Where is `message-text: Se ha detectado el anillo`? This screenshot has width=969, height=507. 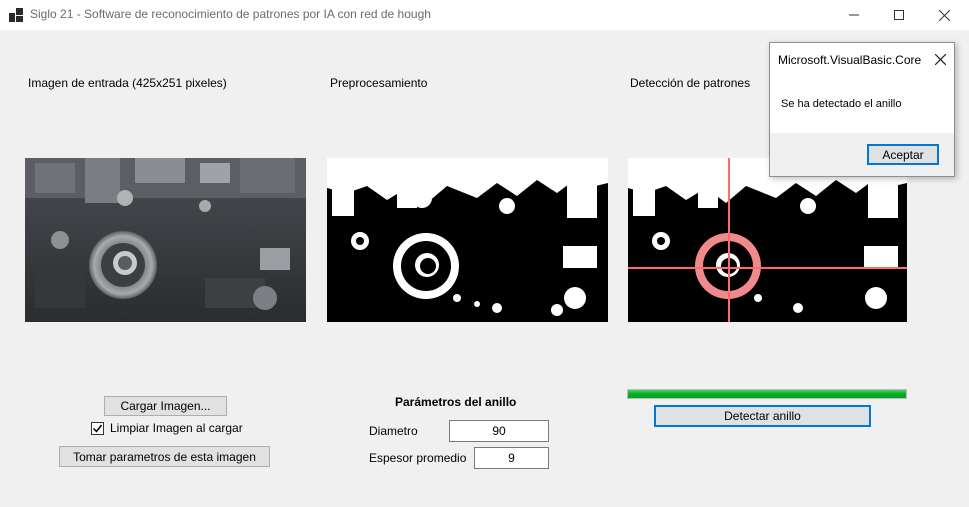 message-text: Se ha detectado el anillo is located at coordinates (841, 104).